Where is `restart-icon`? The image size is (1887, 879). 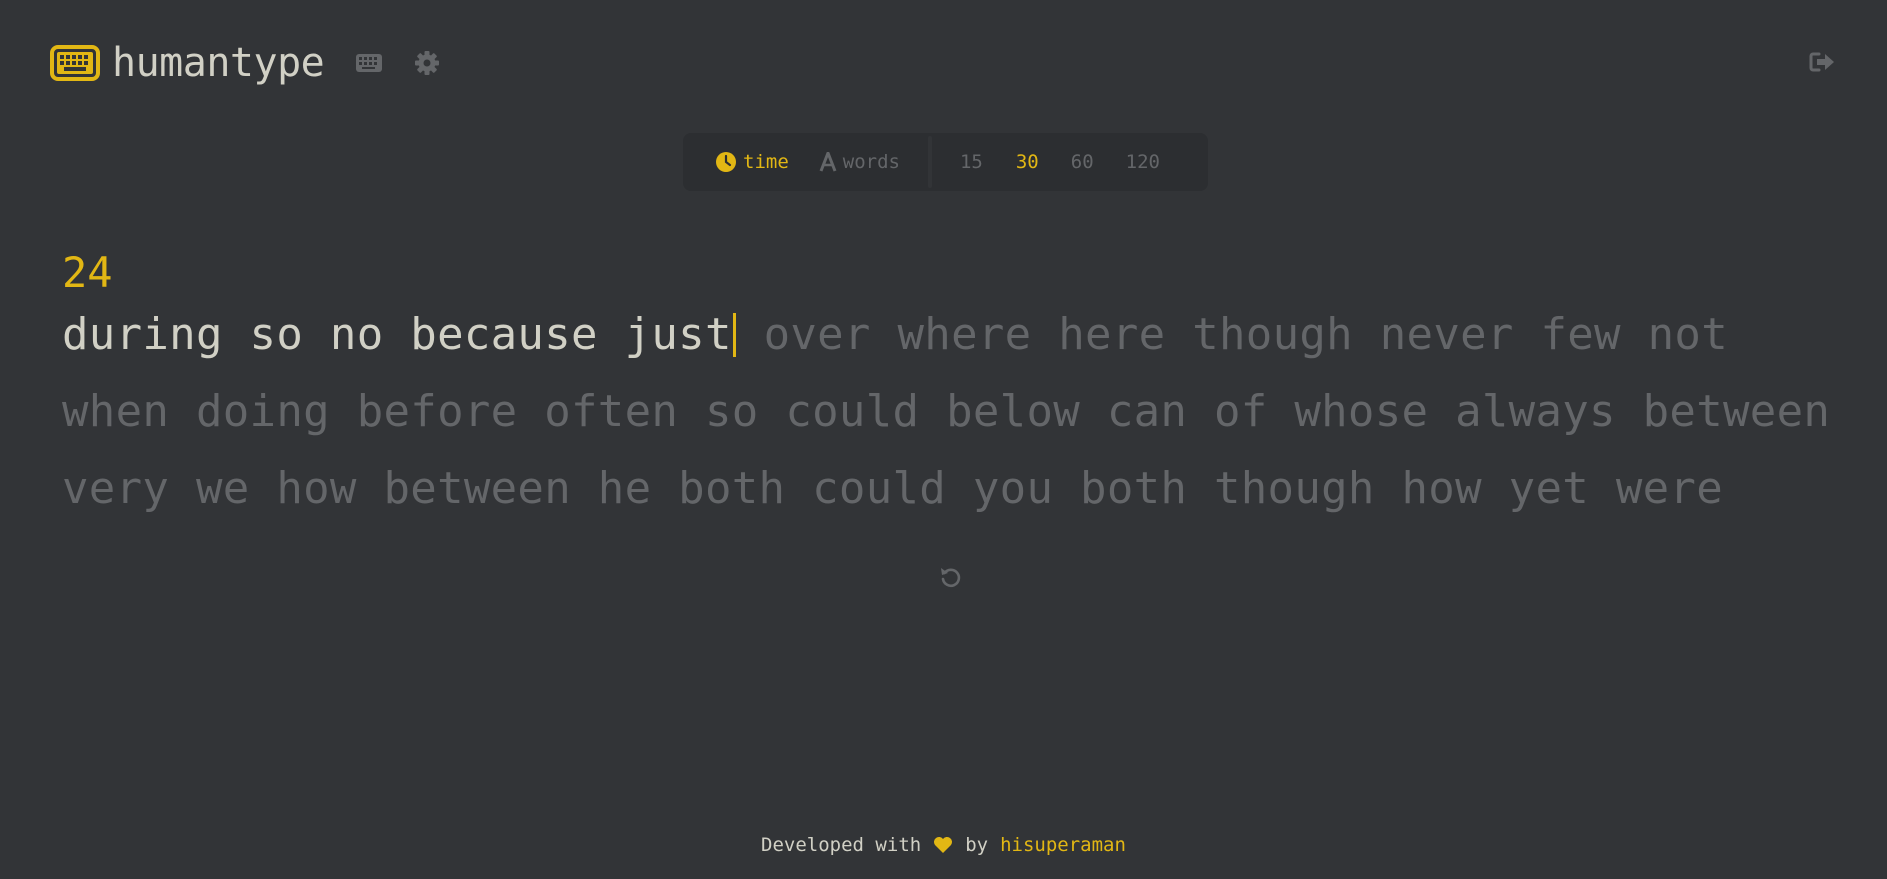
restart-icon is located at coordinates (951, 578).